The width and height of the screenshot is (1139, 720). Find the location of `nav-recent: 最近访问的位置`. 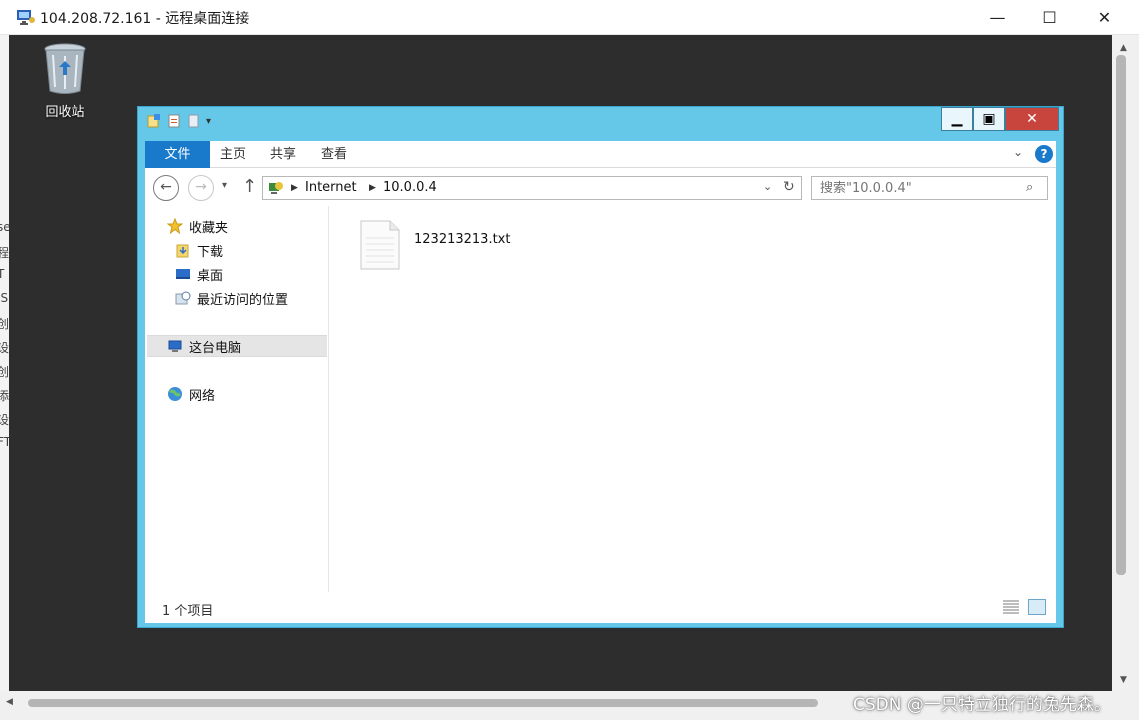

nav-recent: 最近访问的位置 is located at coordinates (231, 298).